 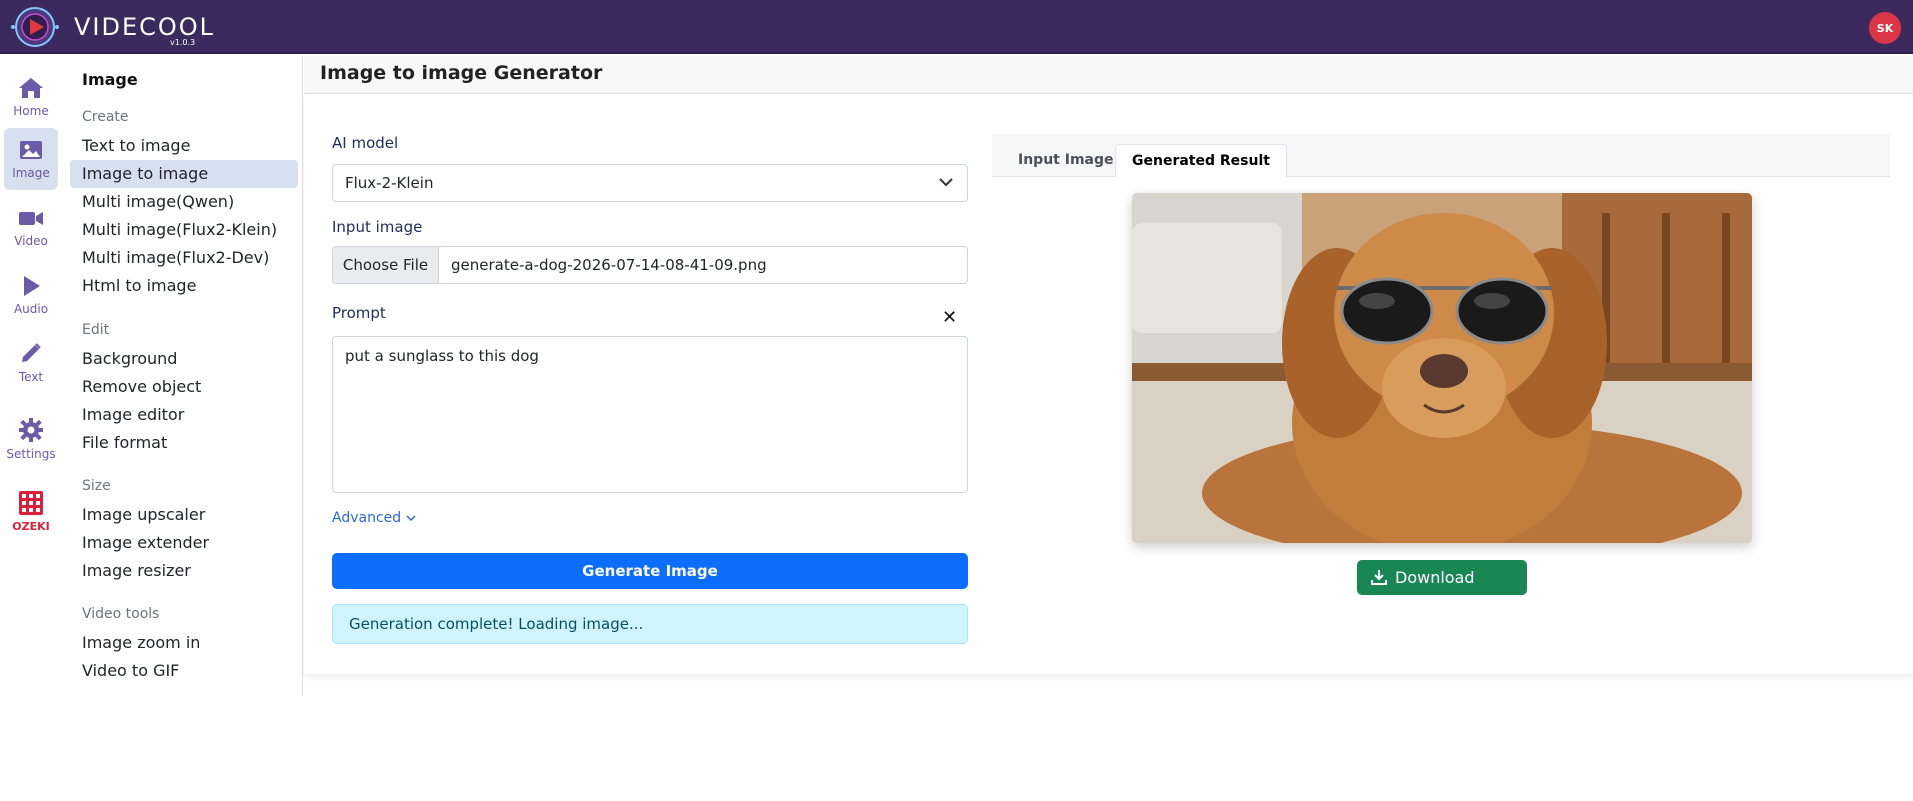 I want to click on submenu-heading-edit: Edit, so click(x=96, y=330).